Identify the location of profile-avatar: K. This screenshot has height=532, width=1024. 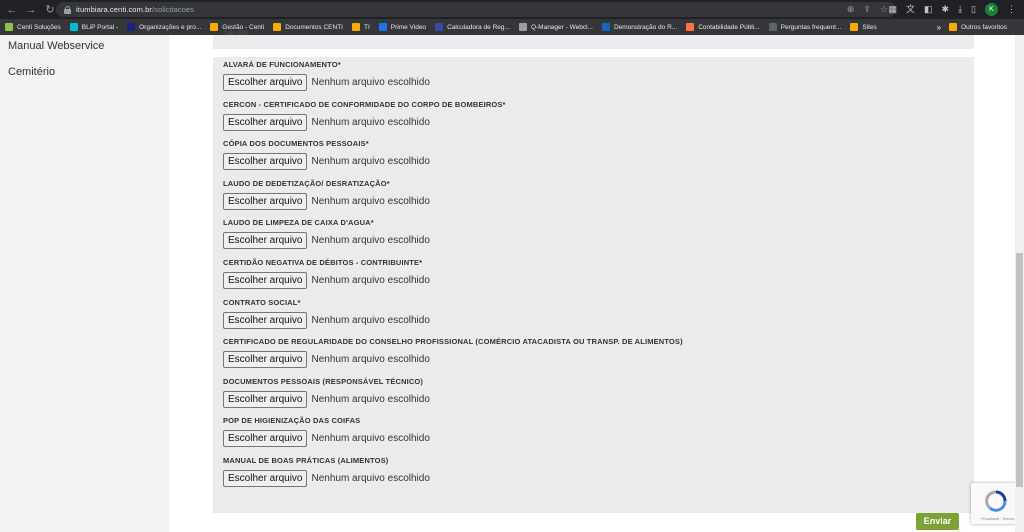
(991, 9).